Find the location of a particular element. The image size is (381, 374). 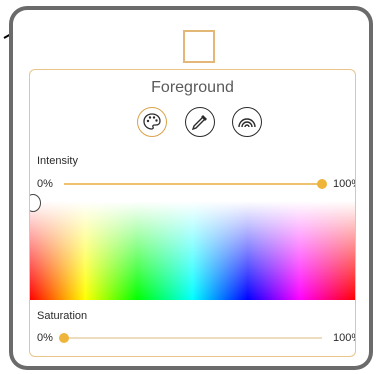

intensity-fill is located at coordinates (193, 184).